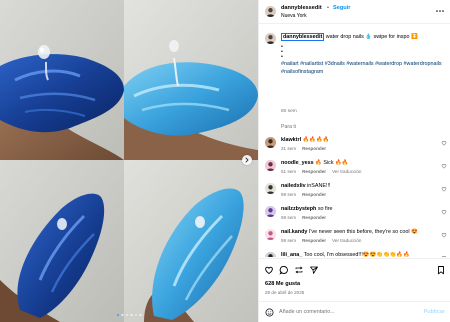  I want to click on commenter-username: lili_ana_, so click(291, 254).